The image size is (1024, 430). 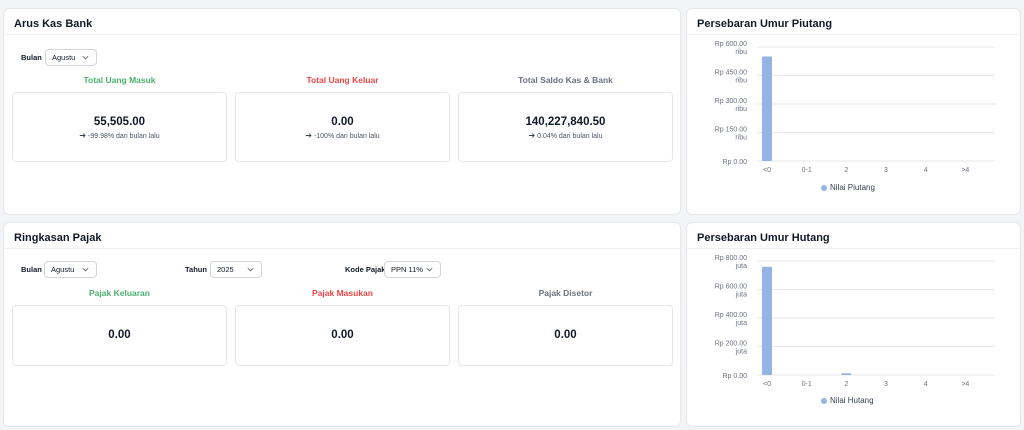 I want to click on pajak-masukan-value: 0.00, so click(x=342, y=335).